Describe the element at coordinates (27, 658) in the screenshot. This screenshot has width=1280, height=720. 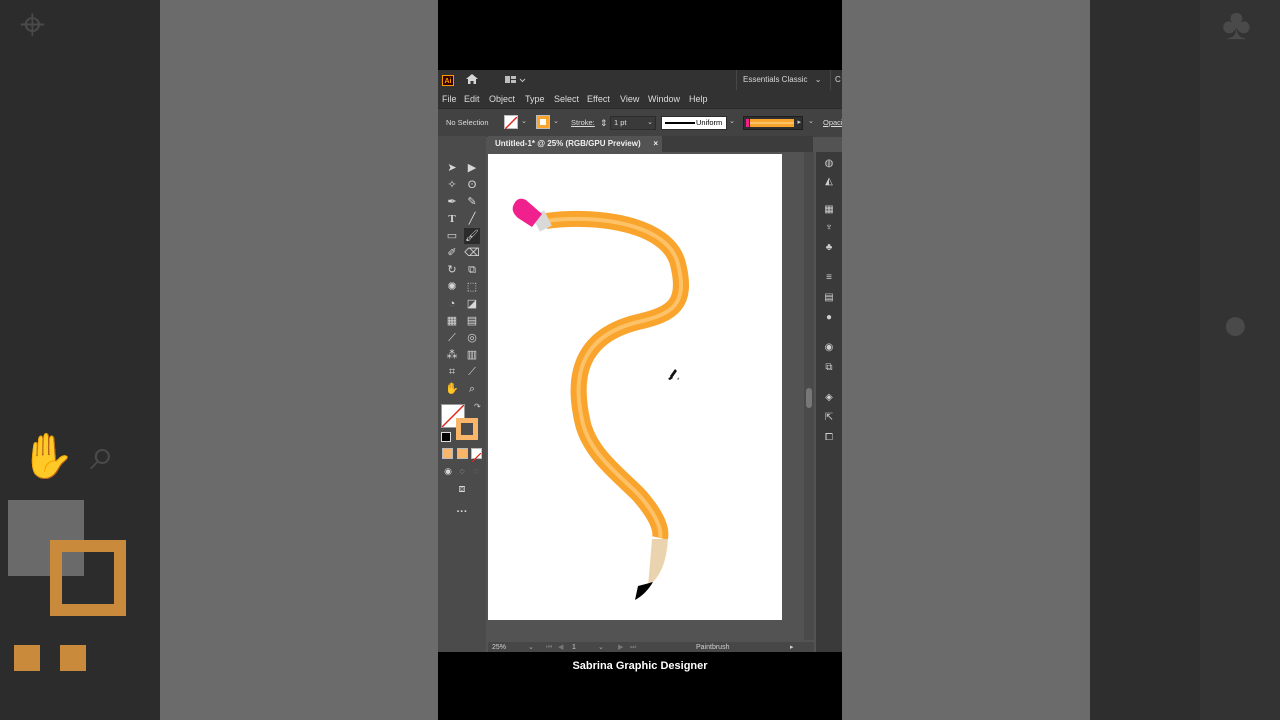
I see `blurred-color-chip` at that location.